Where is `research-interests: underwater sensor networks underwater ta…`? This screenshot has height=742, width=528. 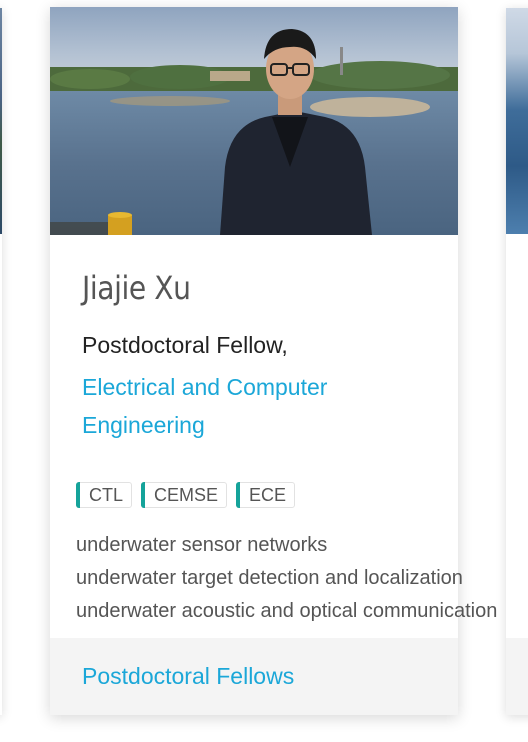
research-interests: underwater sensor networks underwater ta… is located at coordinates (291, 578).